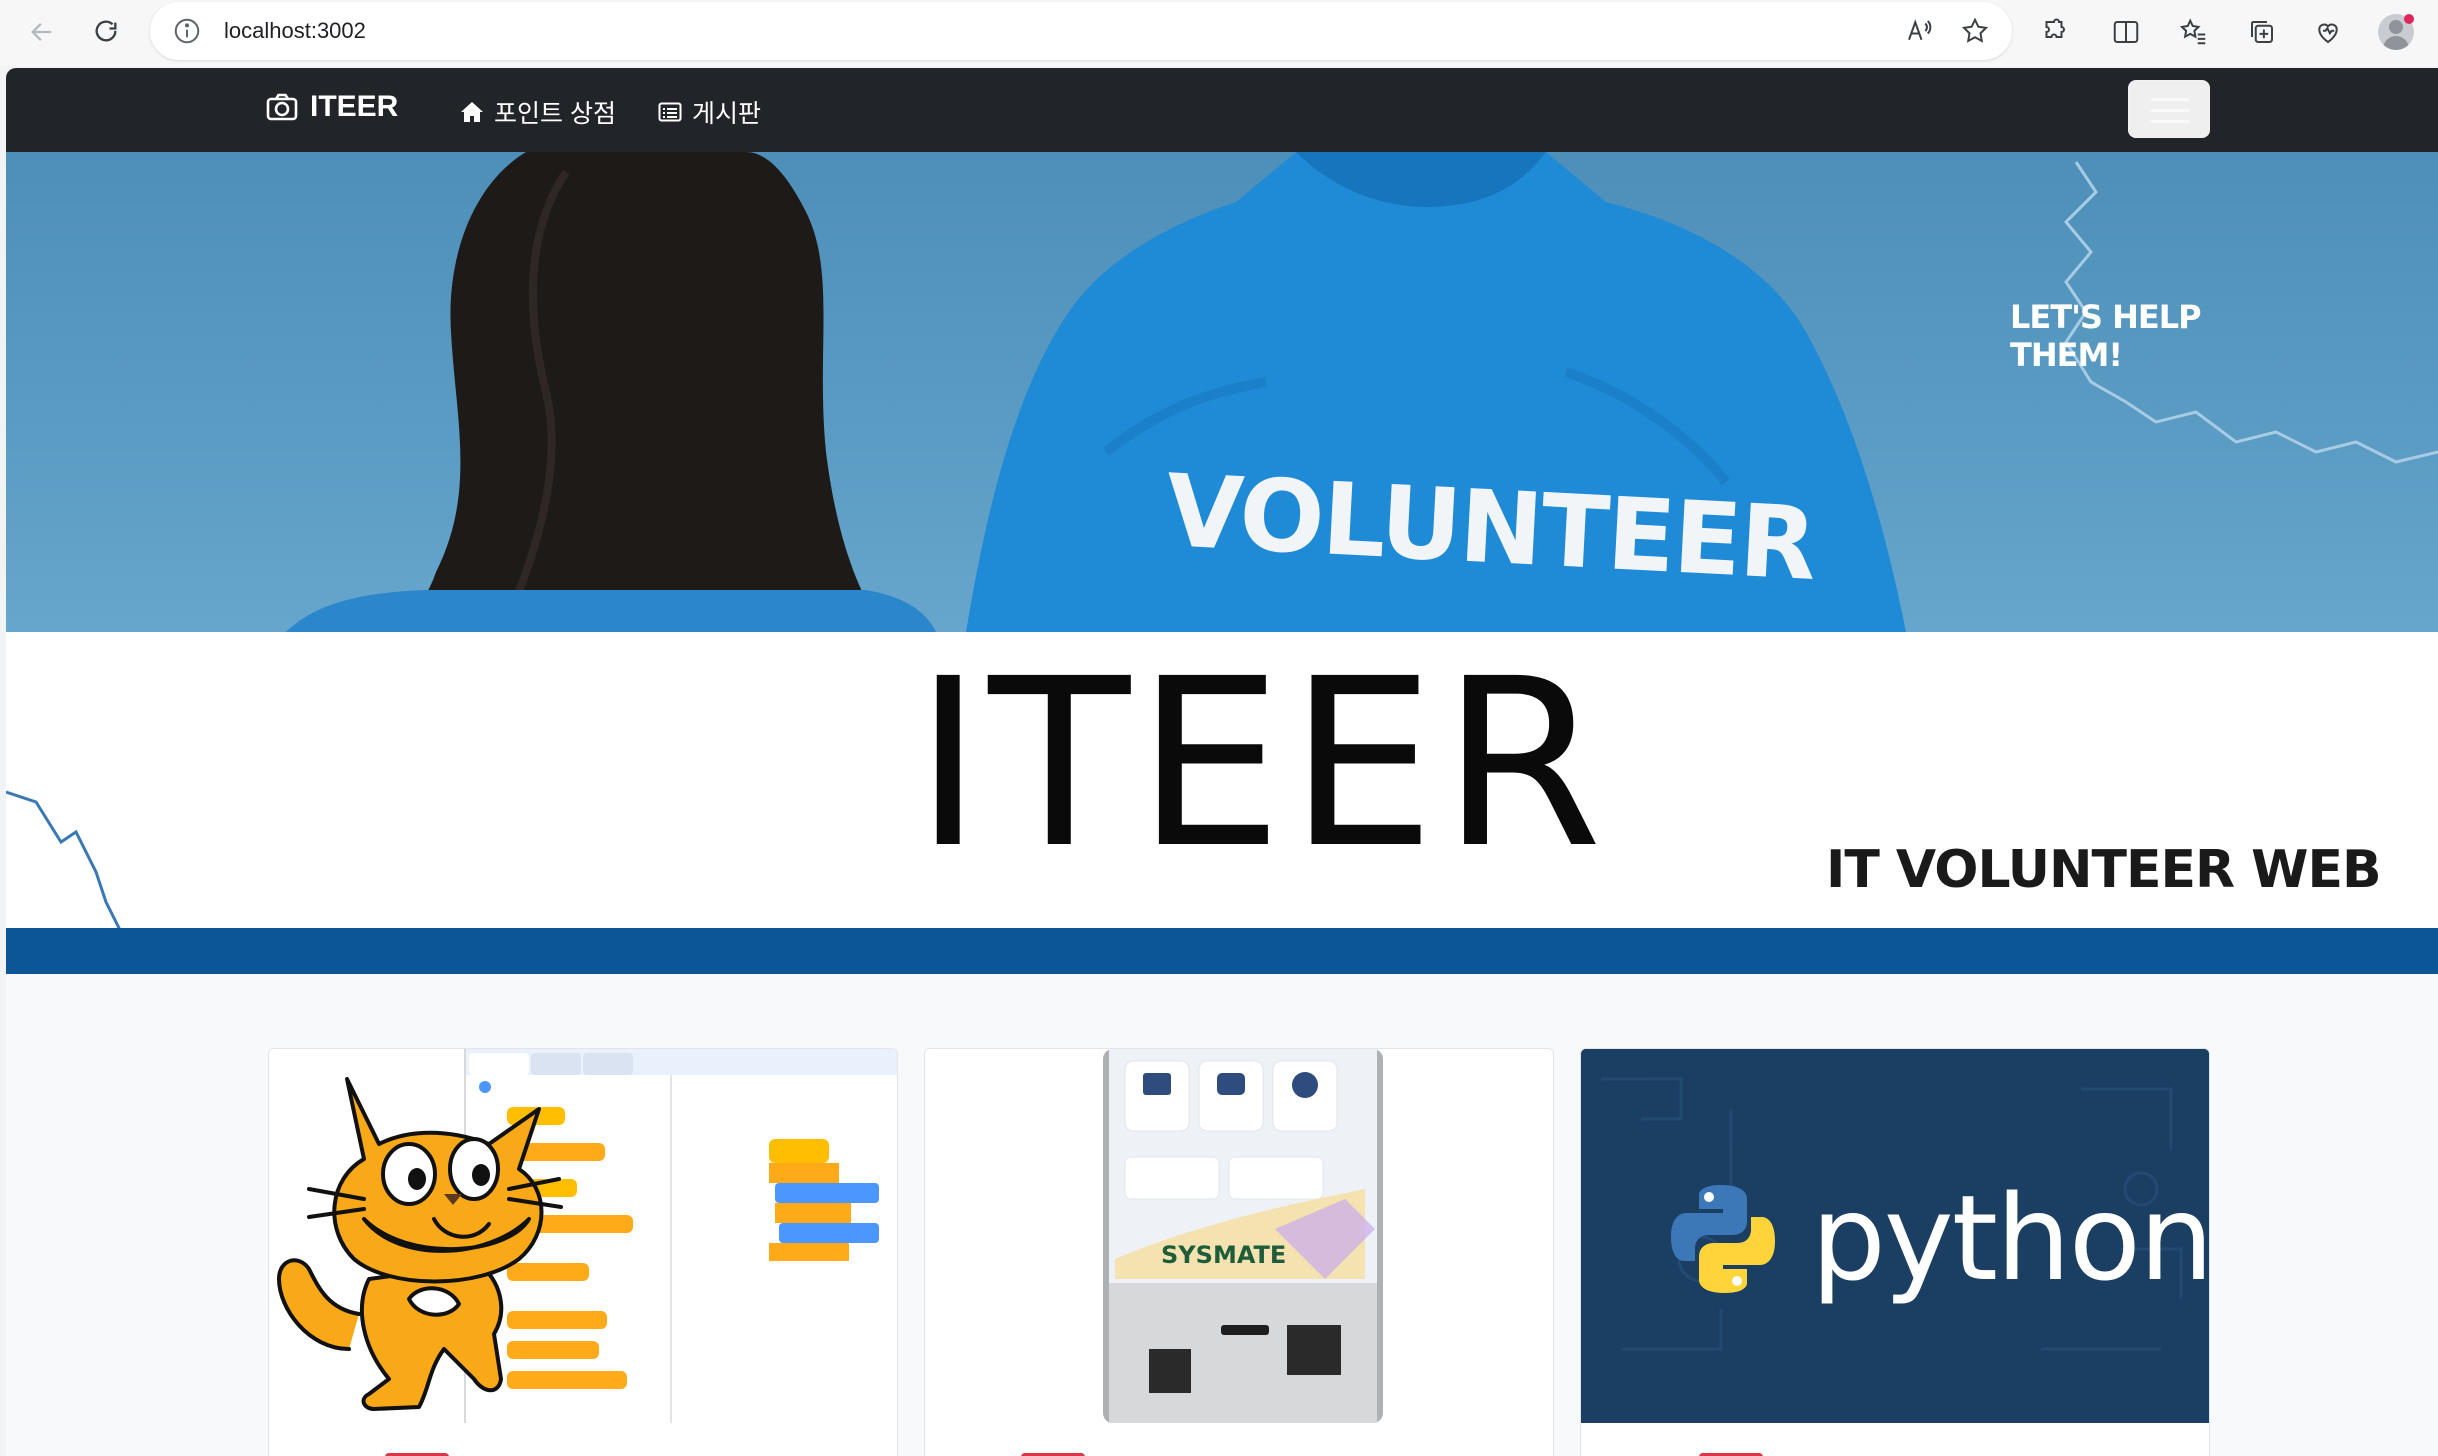 Image resolution: width=2438 pixels, height=1456 pixels. I want to click on nav-point-shop-label: 포인트 상점, so click(555, 114).